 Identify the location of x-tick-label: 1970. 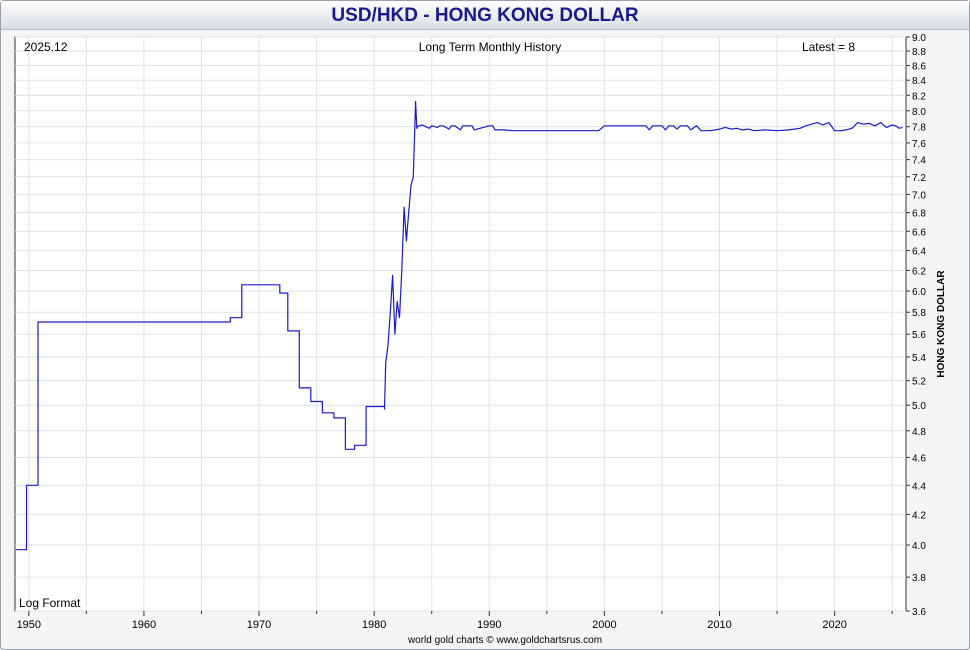
(259, 625).